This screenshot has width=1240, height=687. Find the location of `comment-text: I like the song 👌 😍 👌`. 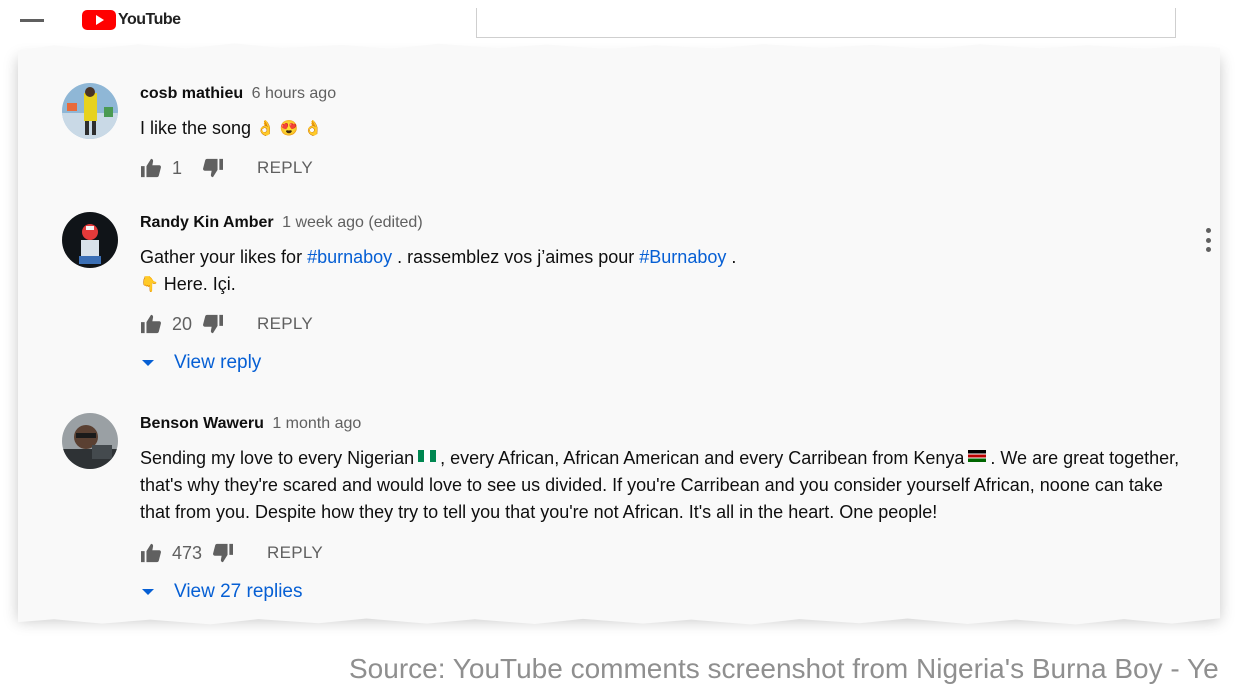

comment-text: I like the song 👌 😍 👌 is located at coordinates (661, 128).